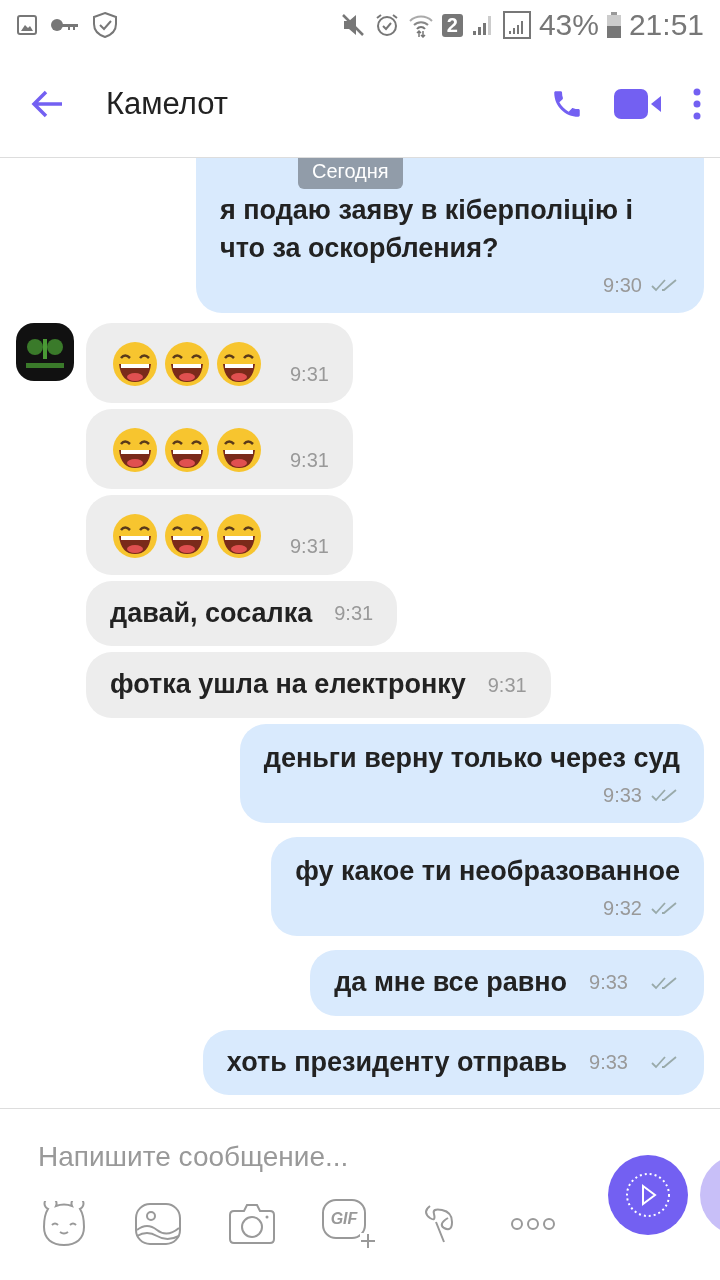 Image resolution: width=720 pixels, height=1280 pixels. Describe the element at coordinates (211, 613) in the screenshot. I see `message-text: давай, сосалка` at that location.